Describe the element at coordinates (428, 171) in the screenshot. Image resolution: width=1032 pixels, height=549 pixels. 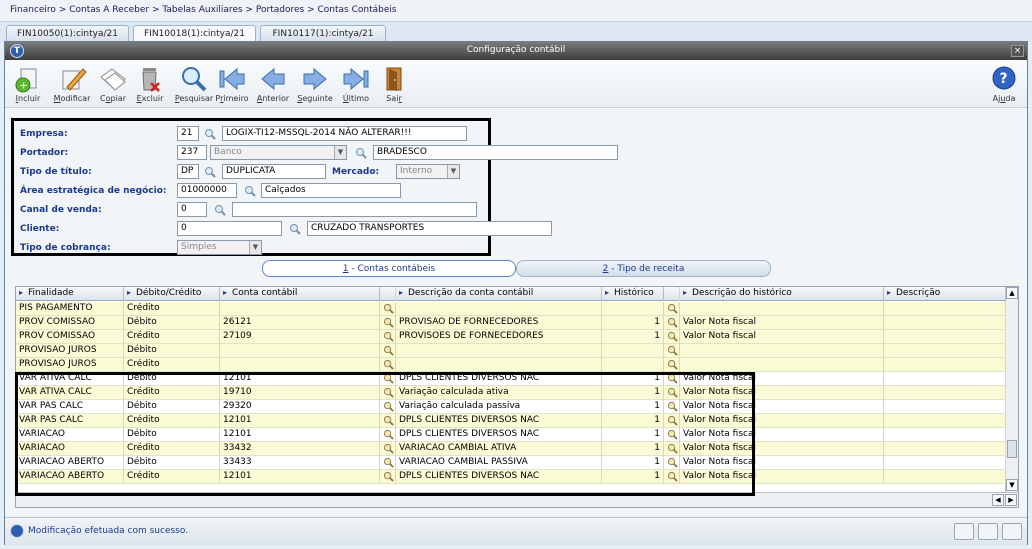
I see `mercado-select: Interno ▼` at that location.